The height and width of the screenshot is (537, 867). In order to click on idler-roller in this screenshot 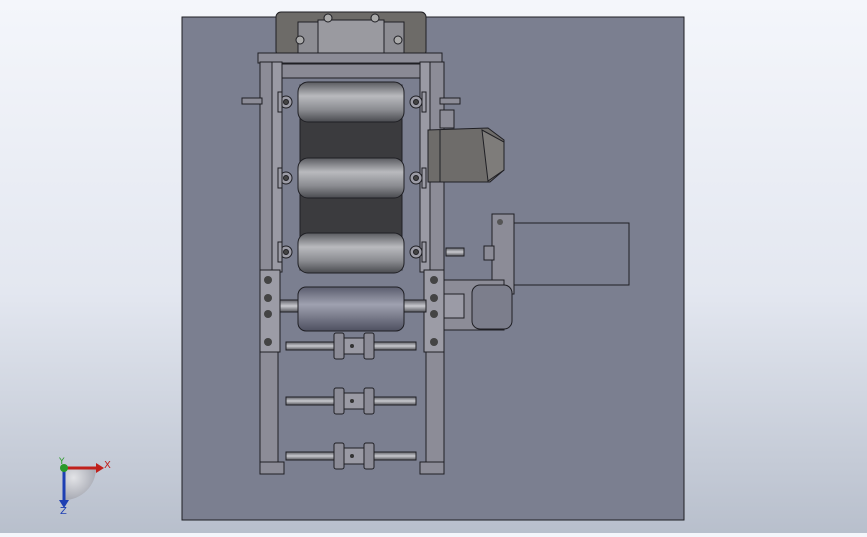, I will do `click(351, 309)`.